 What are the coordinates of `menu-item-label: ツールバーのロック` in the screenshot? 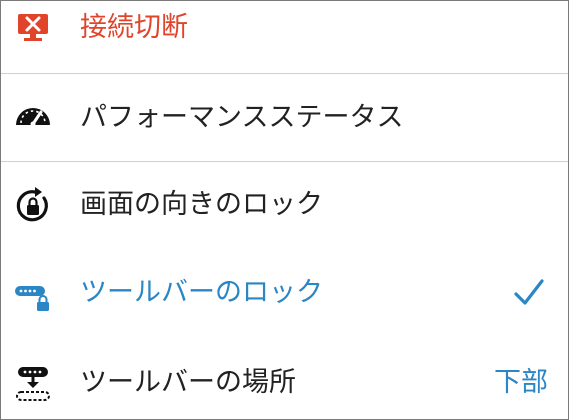 It's located at (201, 292).